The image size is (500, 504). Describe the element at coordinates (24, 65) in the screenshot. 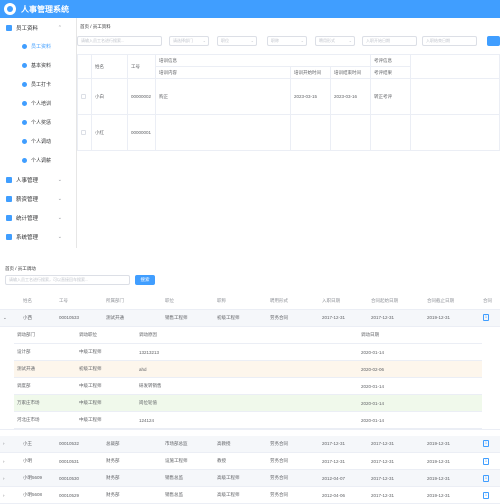

I see `doc-icon` at that location.